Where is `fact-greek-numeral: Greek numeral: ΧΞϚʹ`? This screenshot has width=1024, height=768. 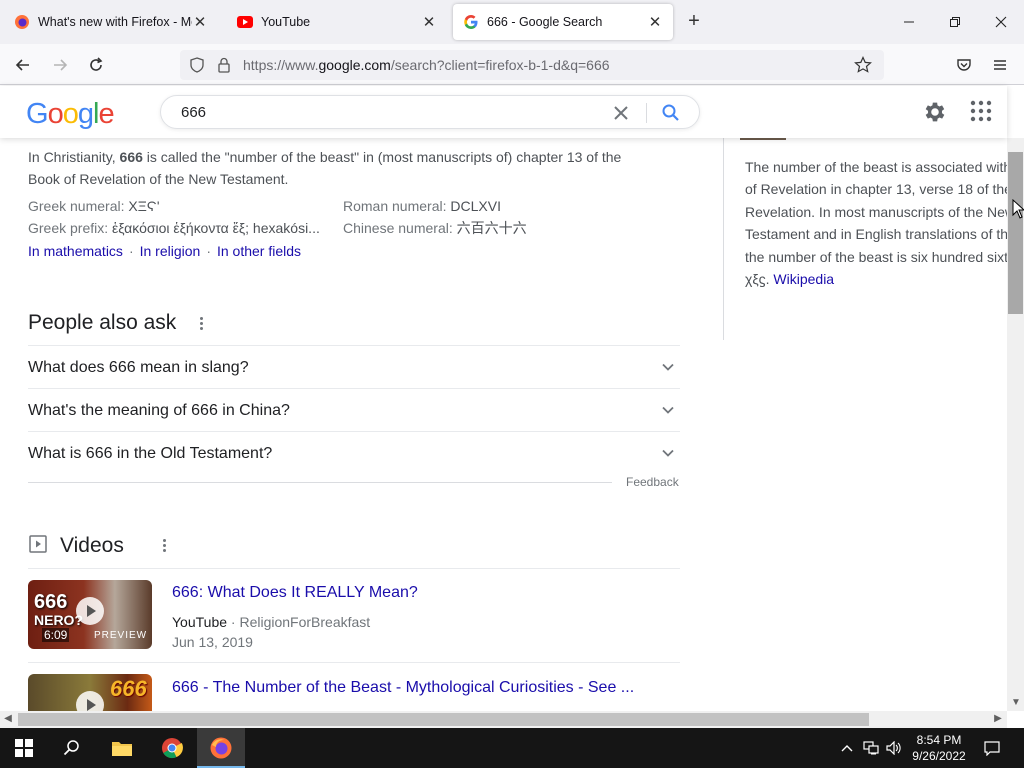 fact-greek-numeral: Greek numeral: ΧΞϚʹ is located at coordinates (94, 206).